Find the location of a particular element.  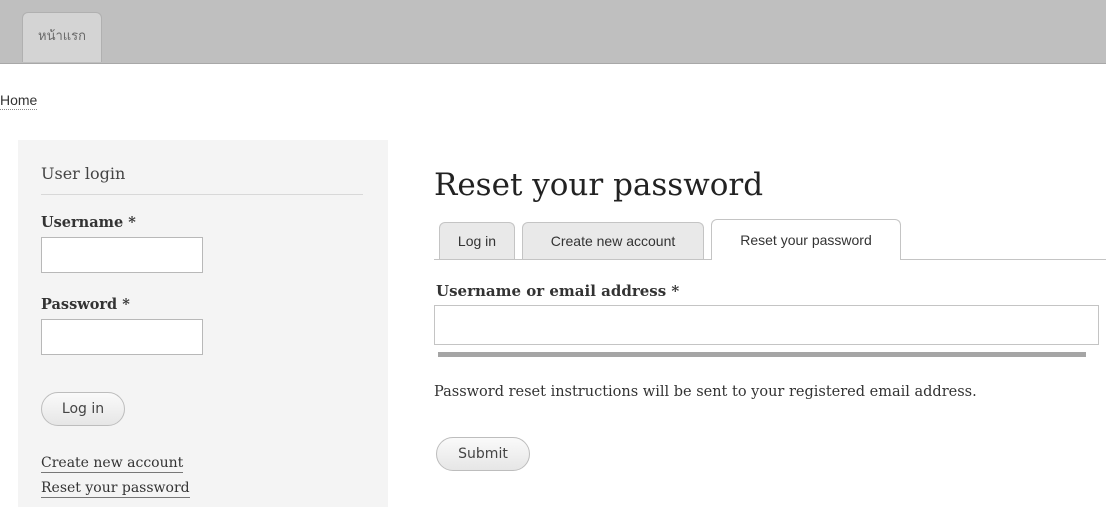

block-divider is located at coordinates (202, 194).